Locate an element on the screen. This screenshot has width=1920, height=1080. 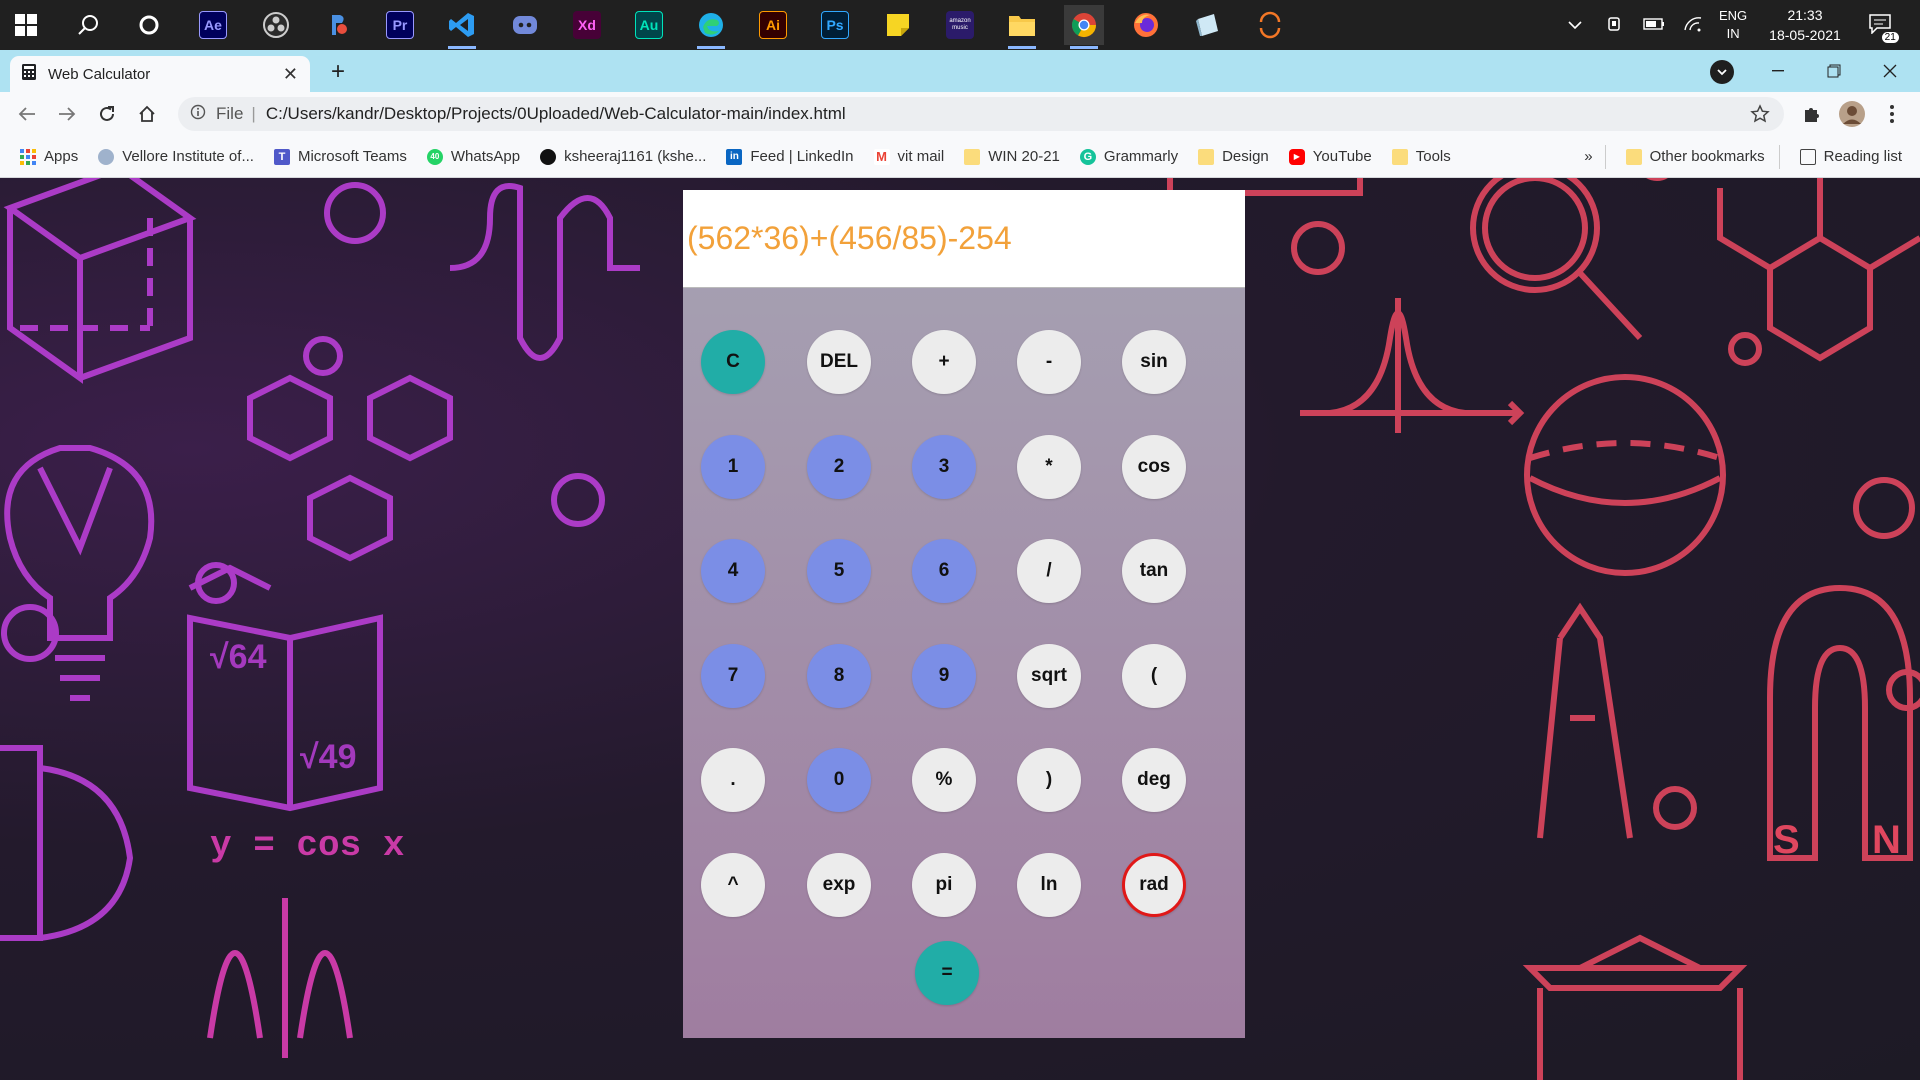
close-tab-icon: ✕ is located at coordinates (290, 74).